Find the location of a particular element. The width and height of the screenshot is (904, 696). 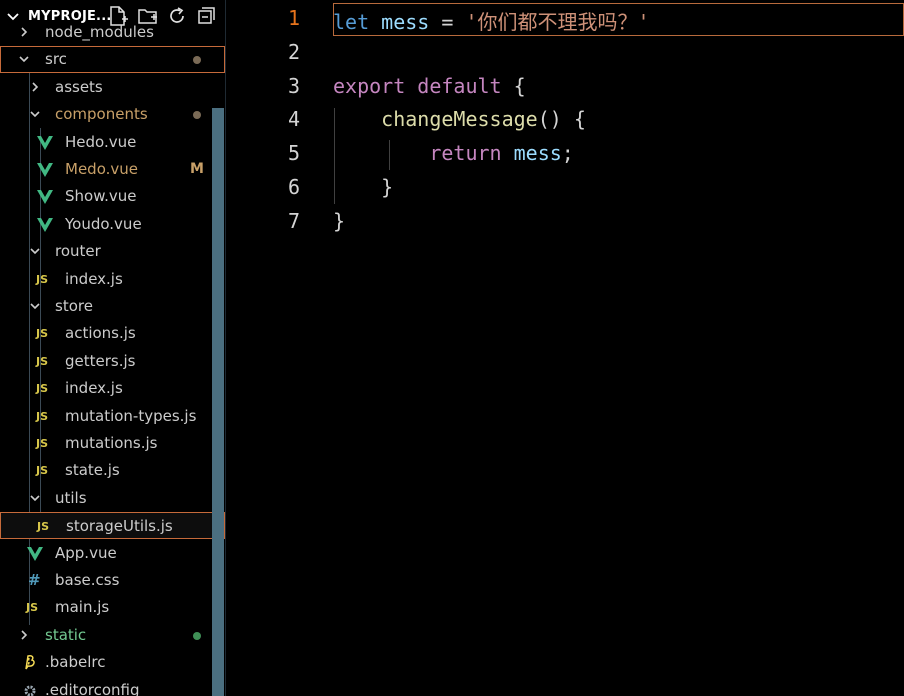

tree-item-label: node_modules is located at coordinates (99, 32).